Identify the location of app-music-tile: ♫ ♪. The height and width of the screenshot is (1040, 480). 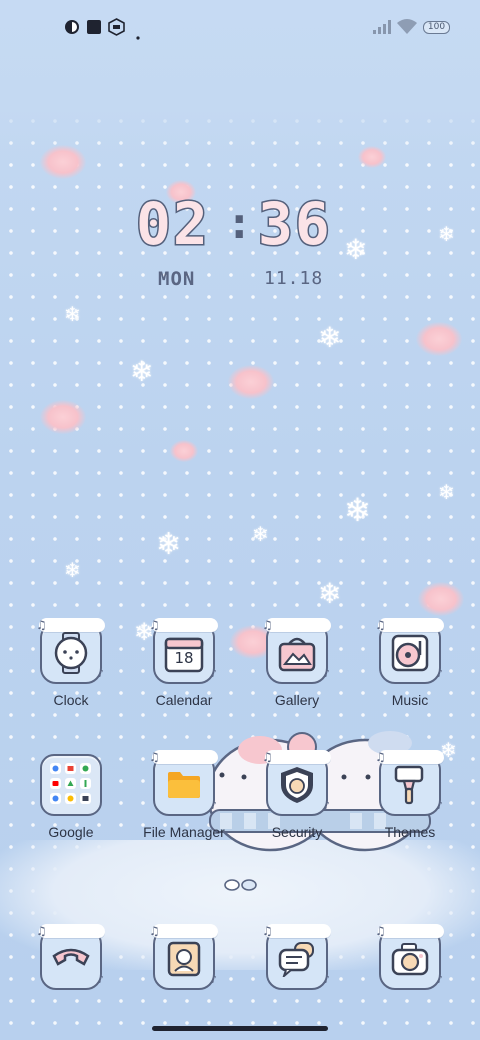
(409, 651).